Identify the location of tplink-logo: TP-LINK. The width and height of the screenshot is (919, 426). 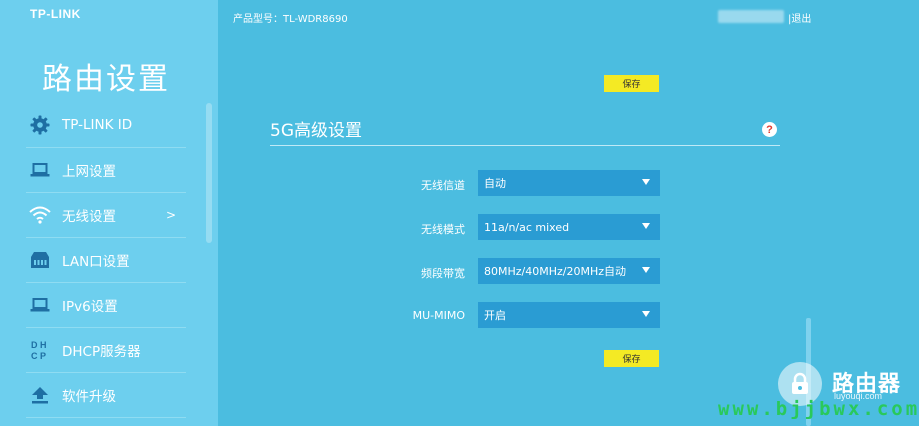
(55, 14).